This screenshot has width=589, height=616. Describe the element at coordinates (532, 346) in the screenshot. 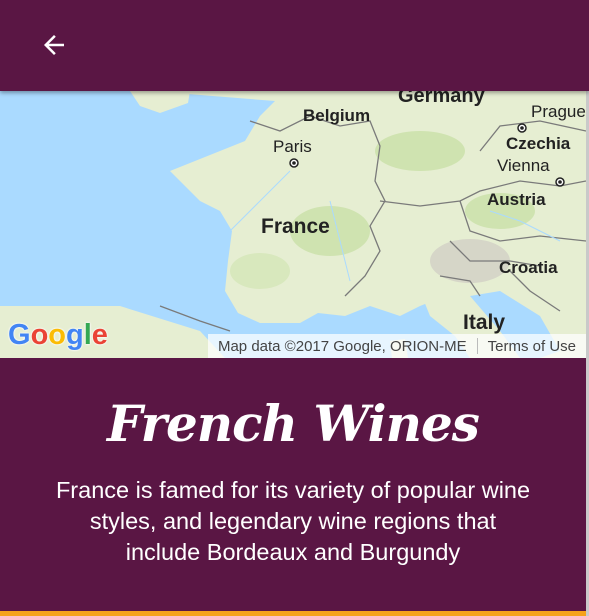

I see `terms-link: Terms of Use` at that location.